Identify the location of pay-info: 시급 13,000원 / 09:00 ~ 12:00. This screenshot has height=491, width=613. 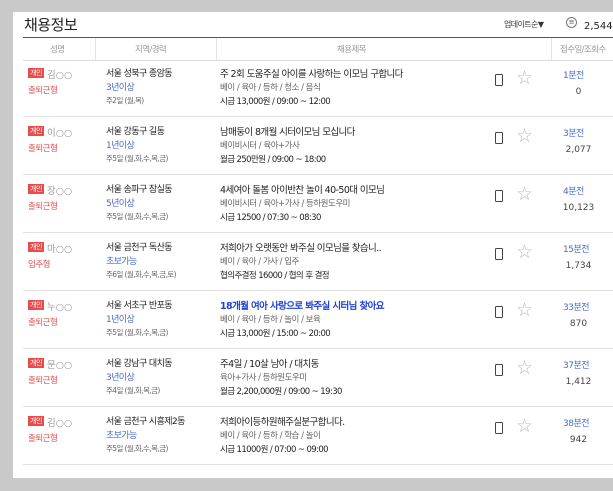
(275, 102).